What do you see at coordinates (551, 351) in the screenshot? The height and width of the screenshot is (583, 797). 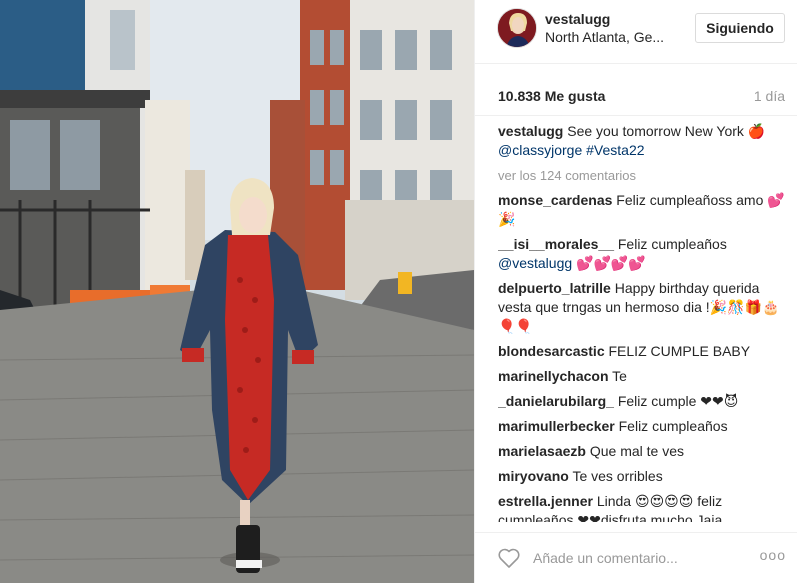 I see `comment-username: blondesarcastic` at bounding box center [551, 351].